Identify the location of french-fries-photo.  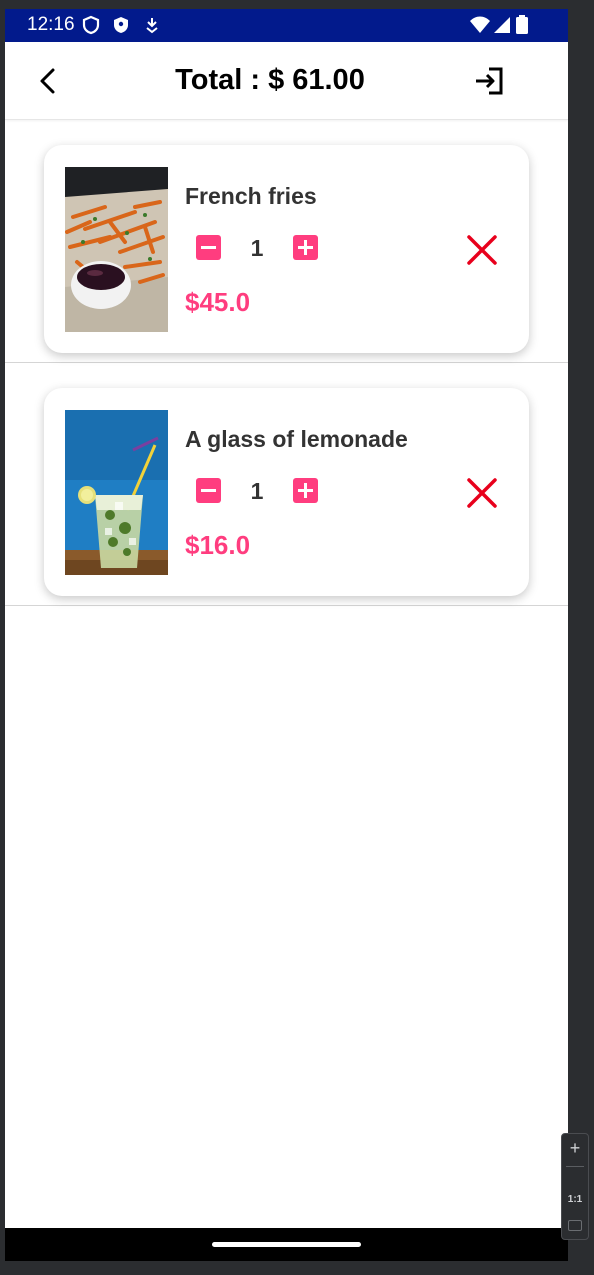
(116, 249).